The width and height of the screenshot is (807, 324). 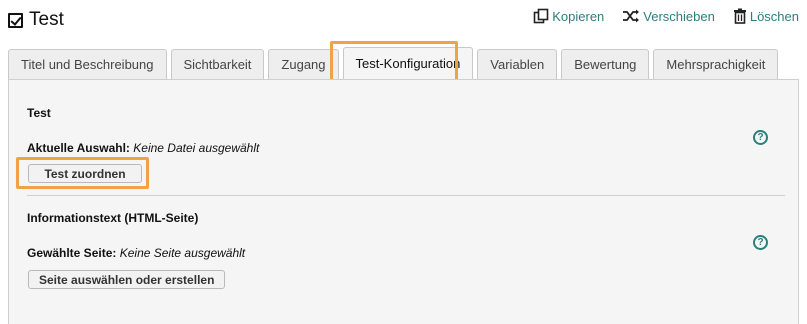 I want to click on checkbox-icon, so click(x=15, y=20).